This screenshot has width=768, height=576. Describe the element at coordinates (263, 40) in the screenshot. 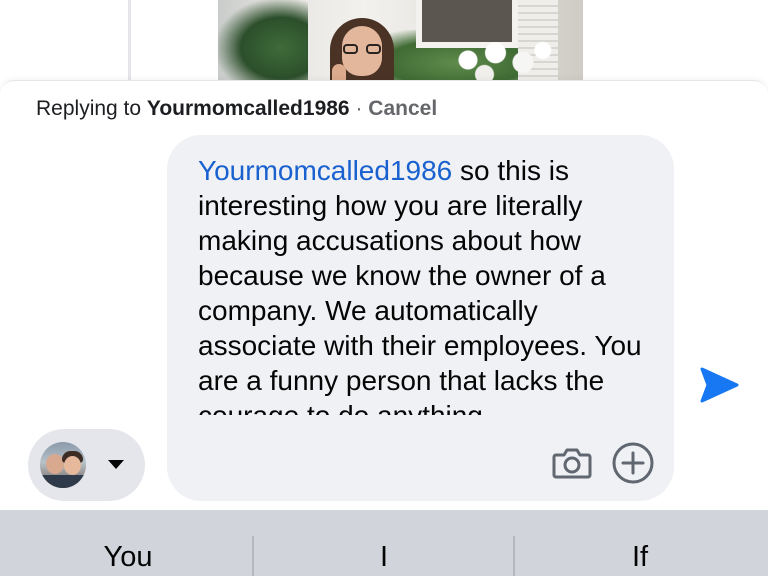

I see `photo-shrub` at that location.